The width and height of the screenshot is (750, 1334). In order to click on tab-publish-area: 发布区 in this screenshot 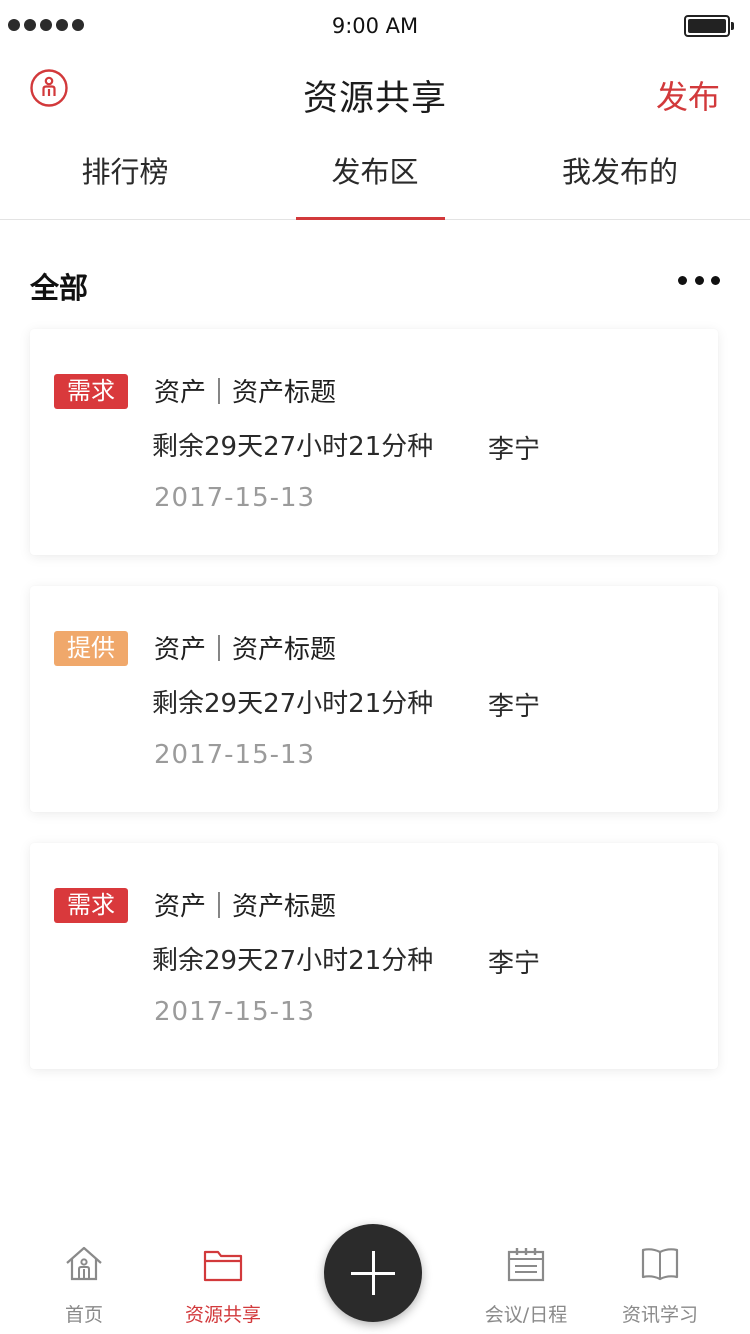, I will do `click(375, 174)`.